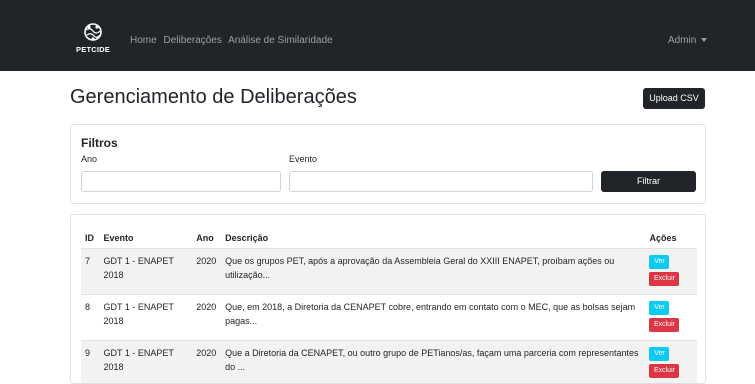 Image resolution: width=755 pixels, height=384 pixels. Describe the element at coordinates (674, 98) in the screenshot. I see `upload-csv-button: Upload CSV` at that location.